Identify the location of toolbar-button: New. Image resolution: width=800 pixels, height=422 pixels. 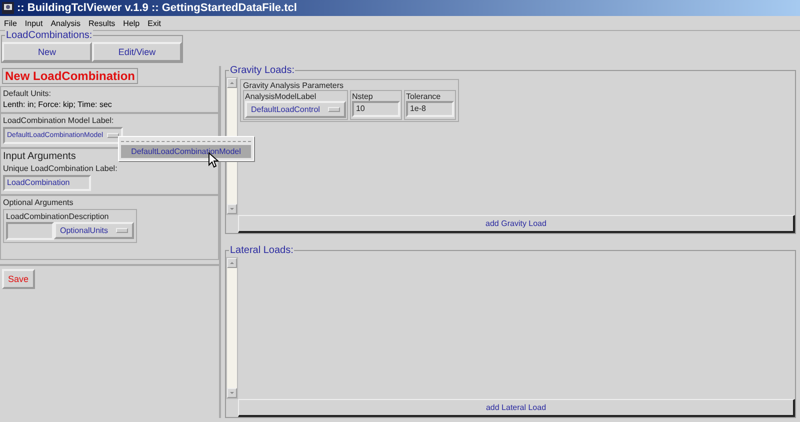
(47, 52).